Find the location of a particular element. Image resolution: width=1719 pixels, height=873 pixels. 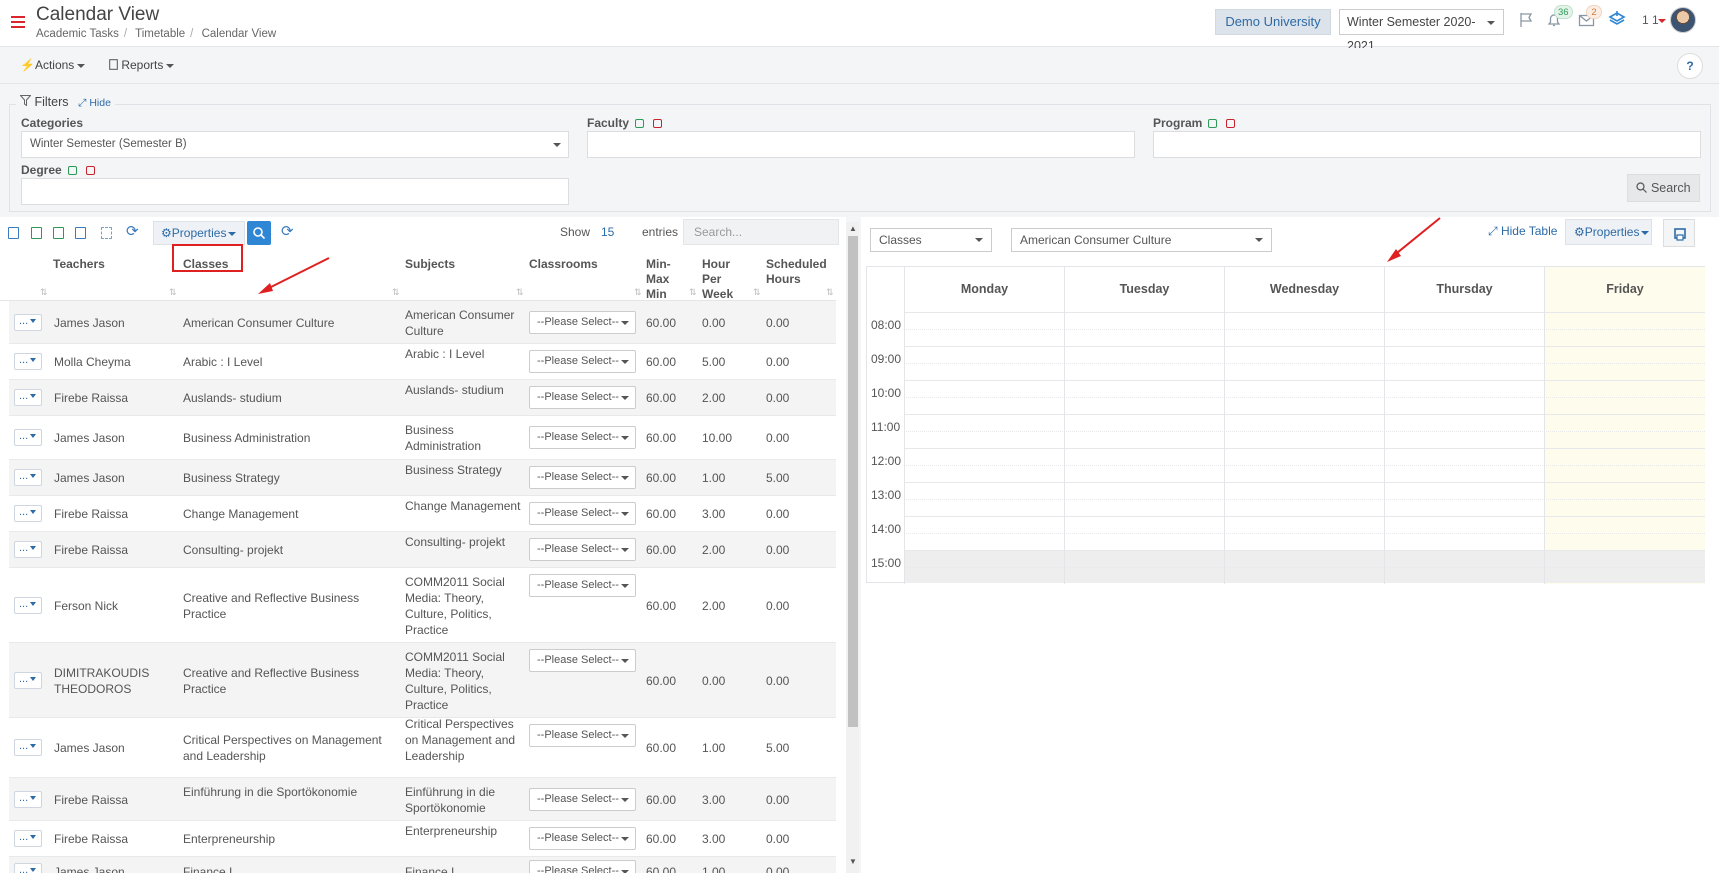

categories-select: Winter Semester (Semester B) is located at coordinates (295, 144).